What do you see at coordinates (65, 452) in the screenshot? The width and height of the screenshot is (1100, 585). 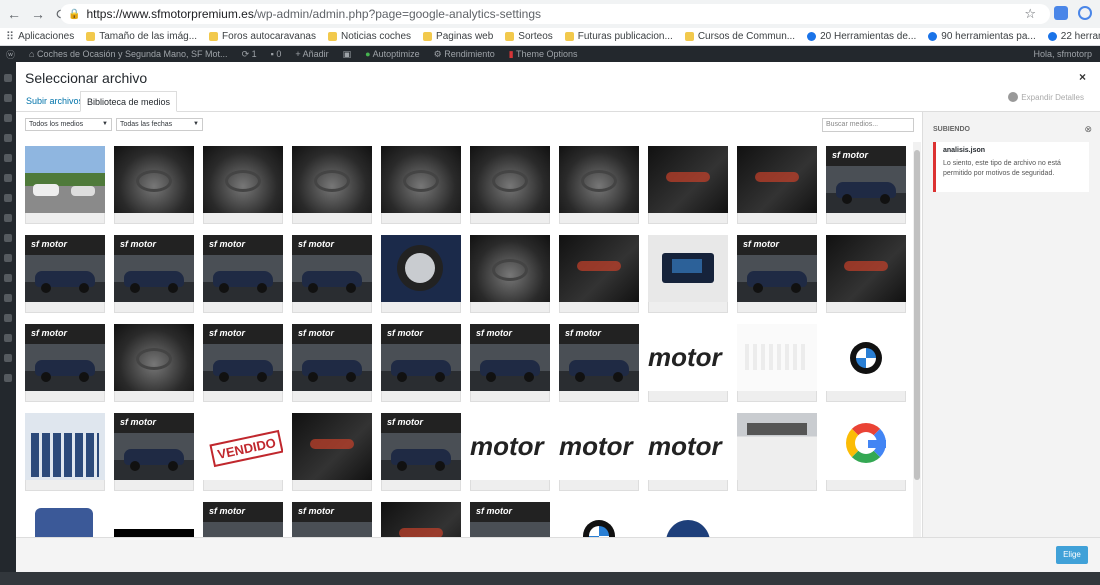 I see `attachment-team-photo` at bounding box center [65, 452].